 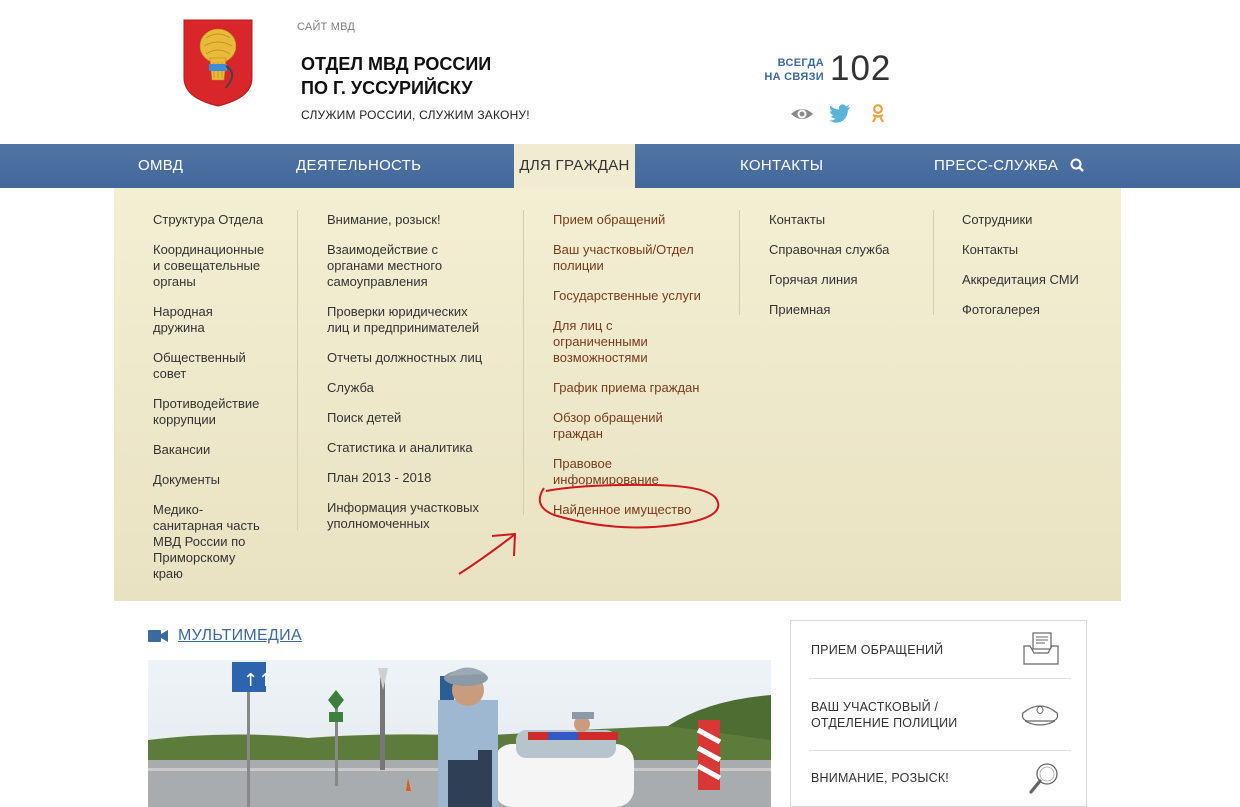 What do you see at coordinates (240, 636) in the screenshot?
I see `multimedia-link: МУЛЬТИМЕДИА` at bounding box center [240, 636].